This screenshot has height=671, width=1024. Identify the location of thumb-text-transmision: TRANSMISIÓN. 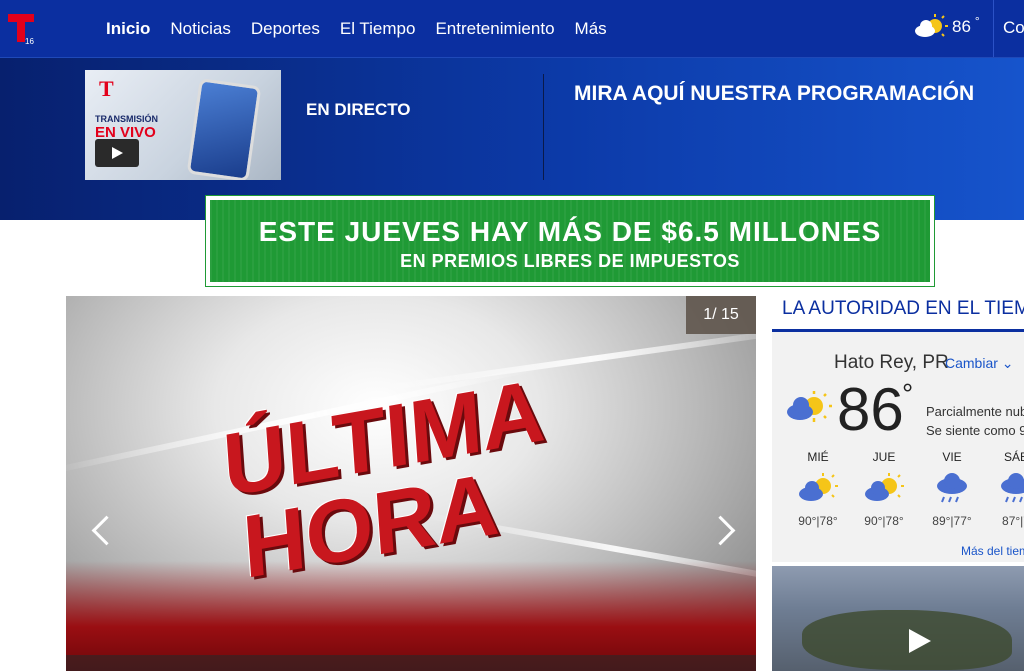
(126, 119).